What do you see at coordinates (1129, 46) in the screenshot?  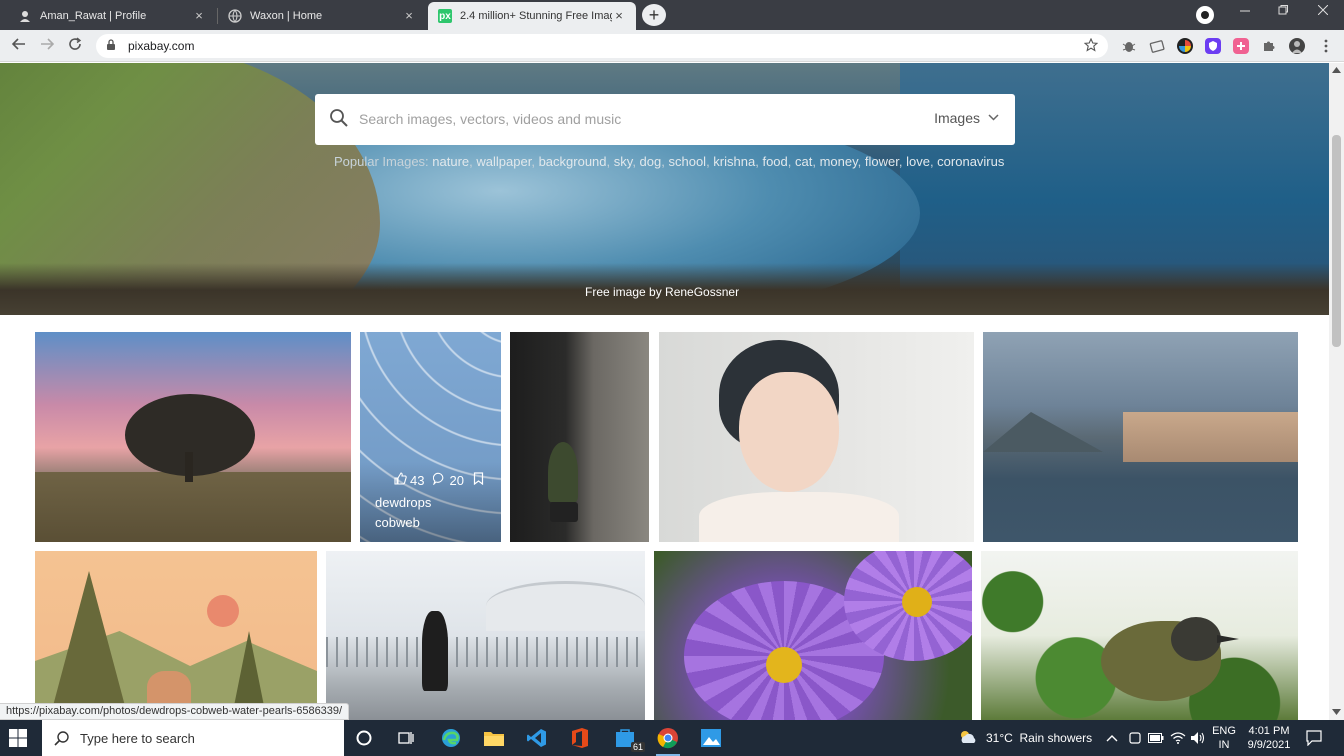 I see `bug-extension-icon` at bounding box center [1129, 46].